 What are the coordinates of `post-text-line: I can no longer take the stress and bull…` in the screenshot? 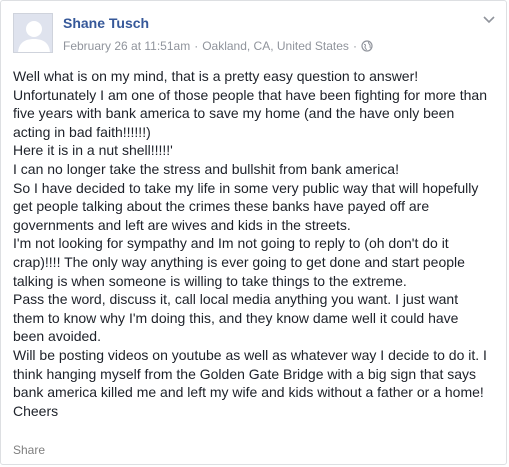 It's located at (206, 168).